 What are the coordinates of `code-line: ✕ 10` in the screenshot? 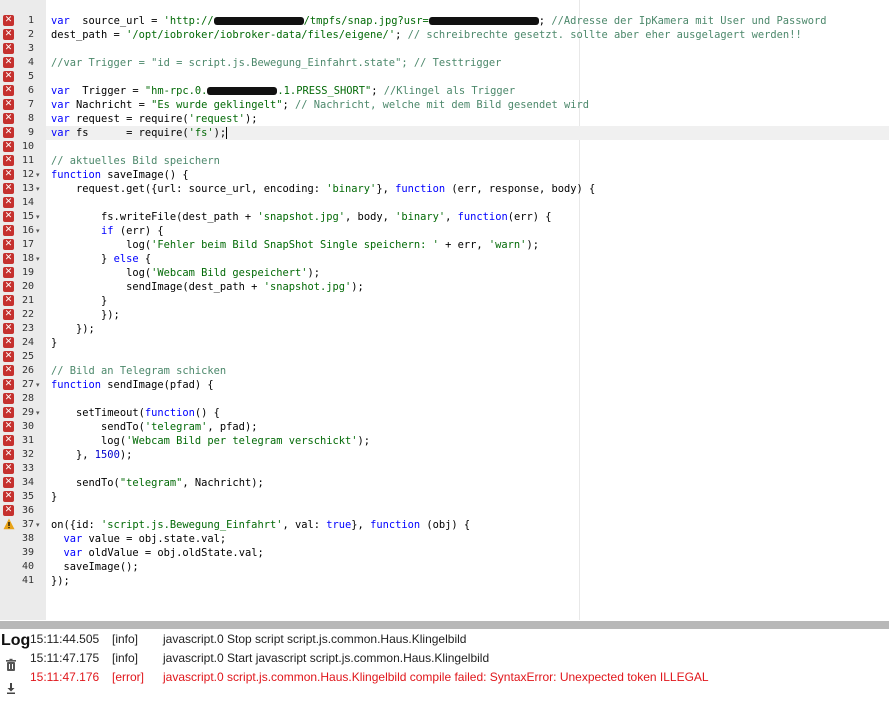 It's located at (444, 147).